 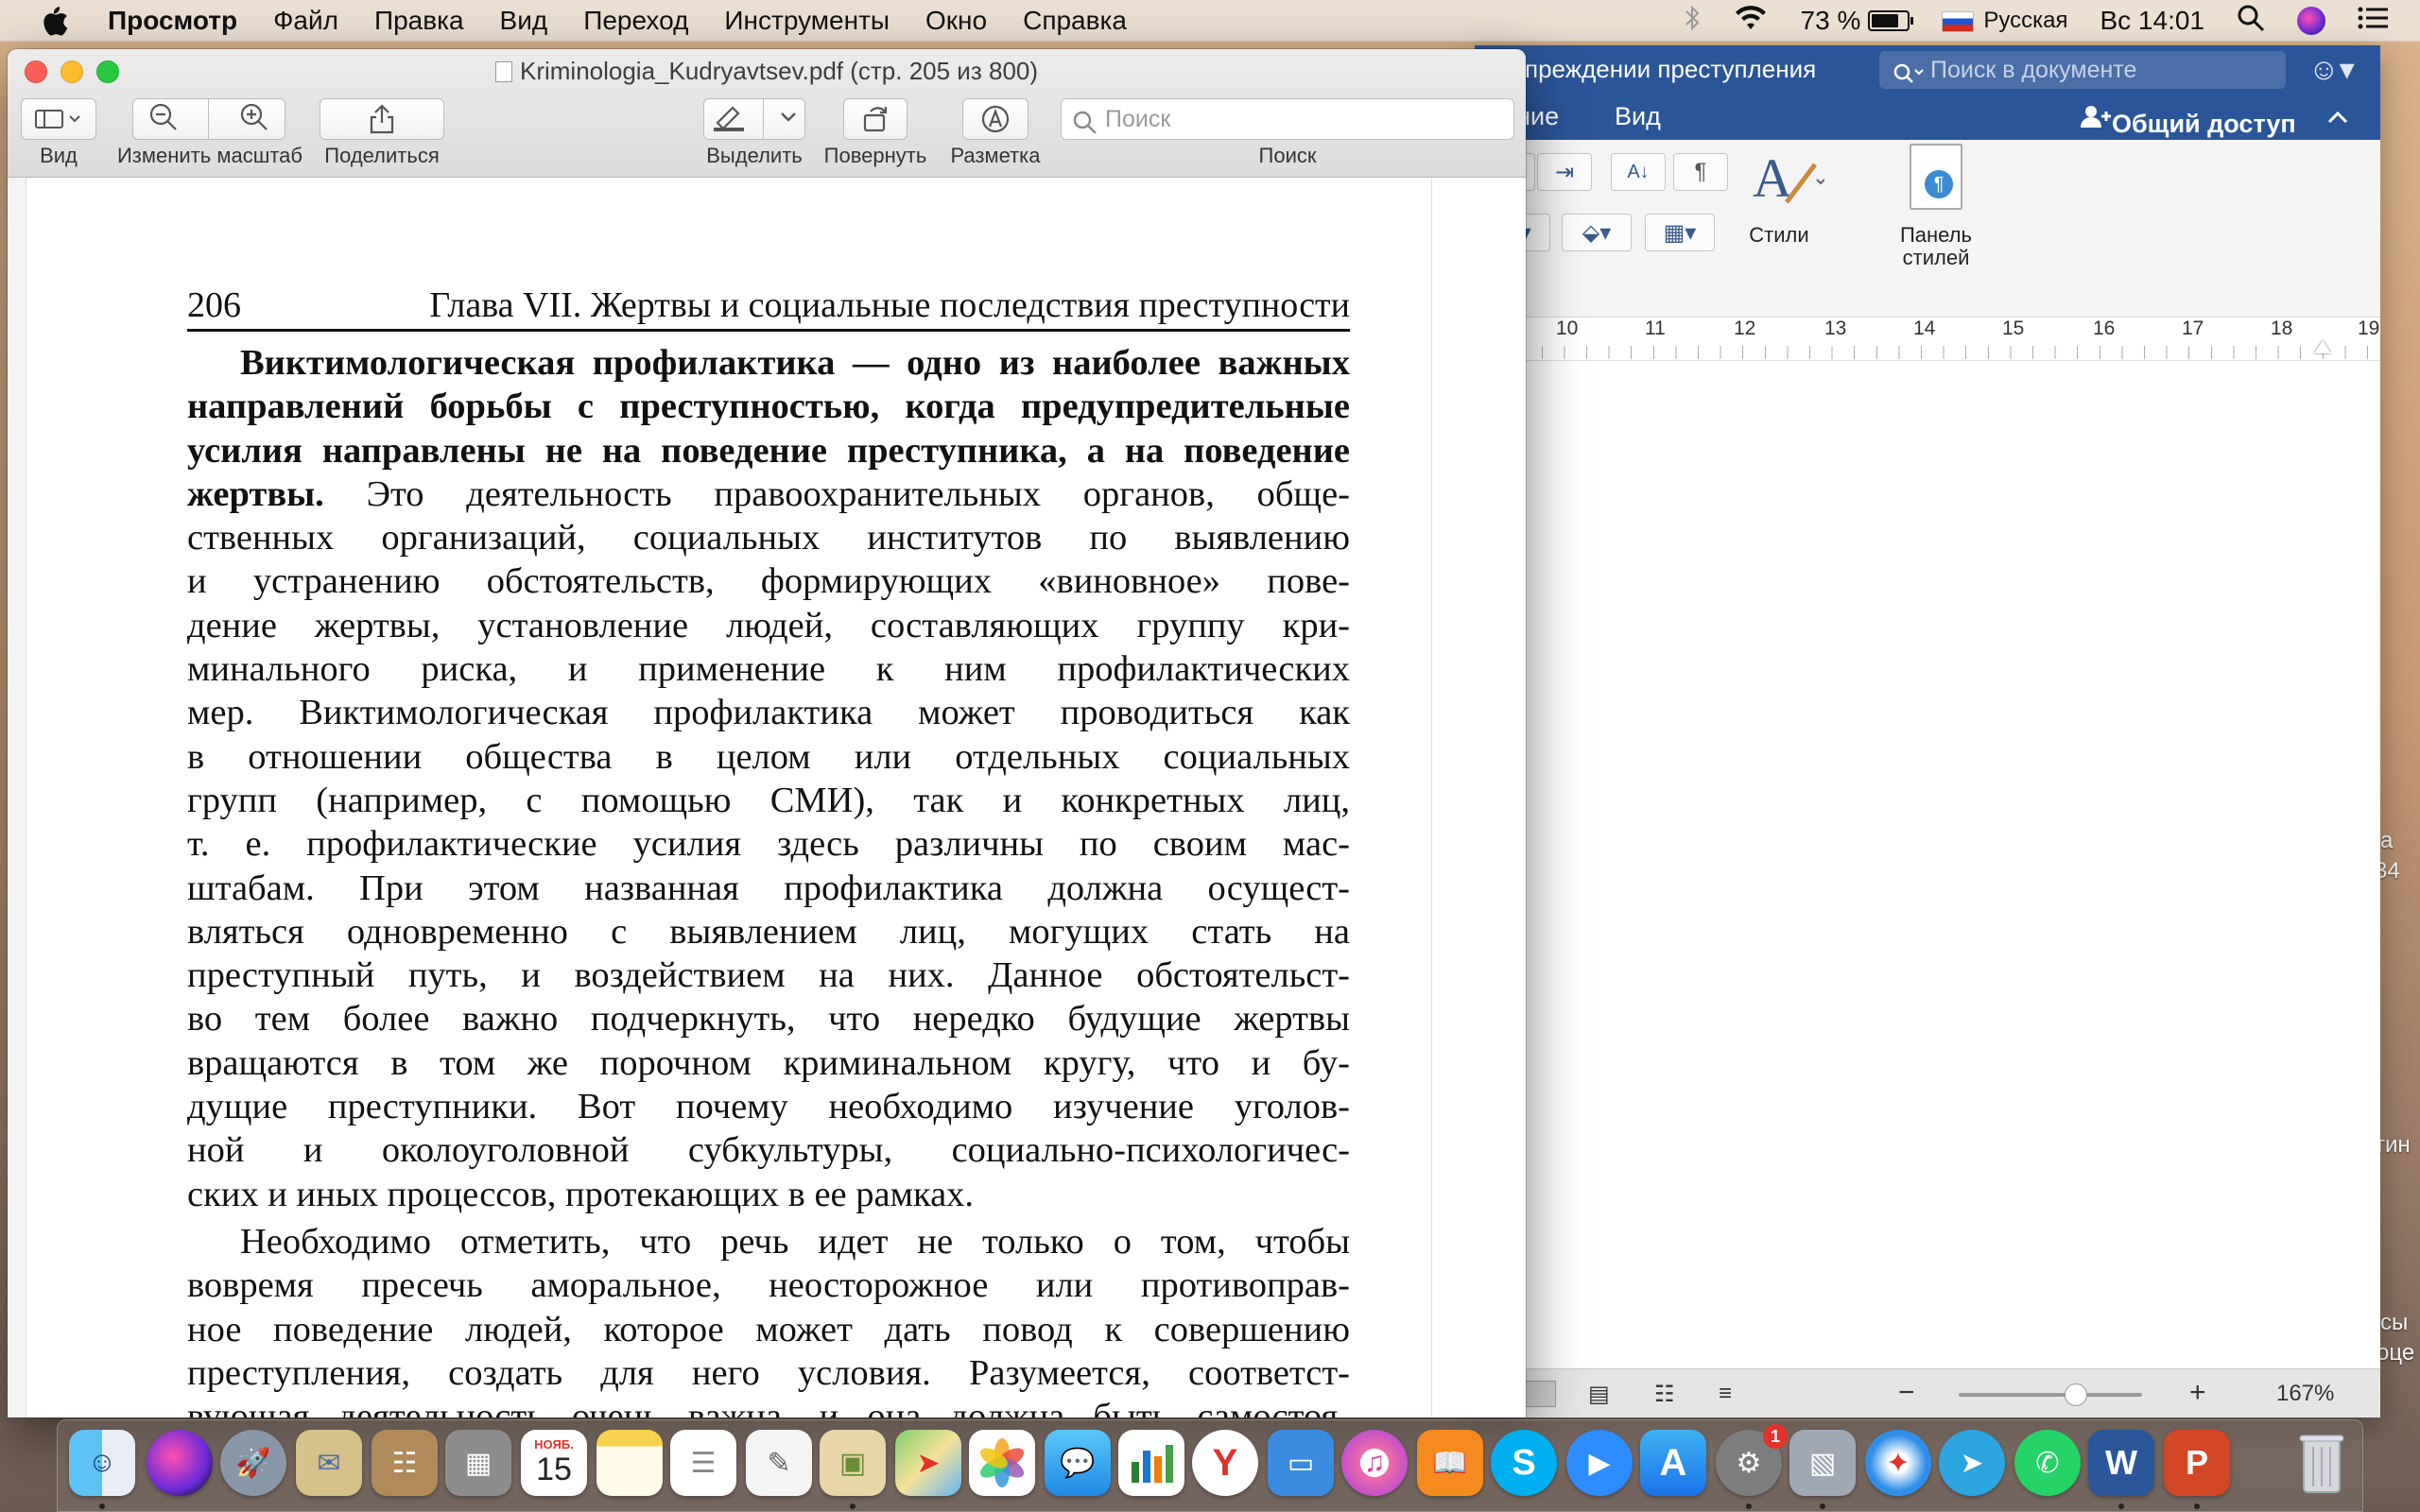 What do you see at coordinates (253, 1463) in the screenshot?
I see `launchpad-rocket-icon: 🚀` at bounding box center [253, 1463].